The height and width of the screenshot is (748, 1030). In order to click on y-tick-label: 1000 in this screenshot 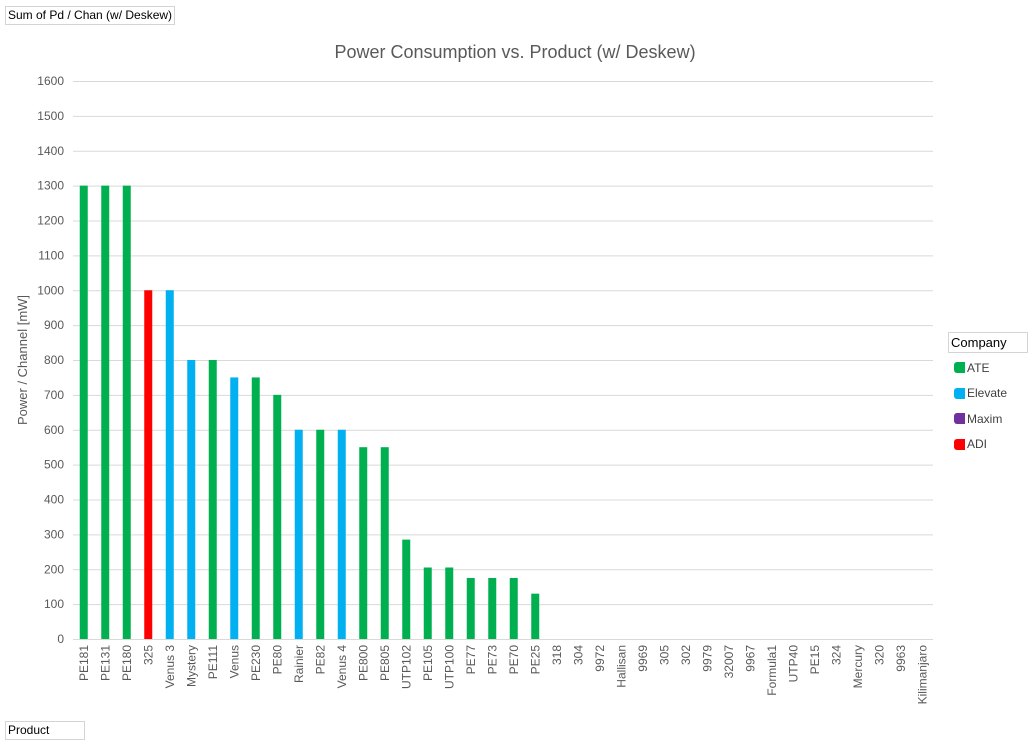, I will do `click(50, 290)`.